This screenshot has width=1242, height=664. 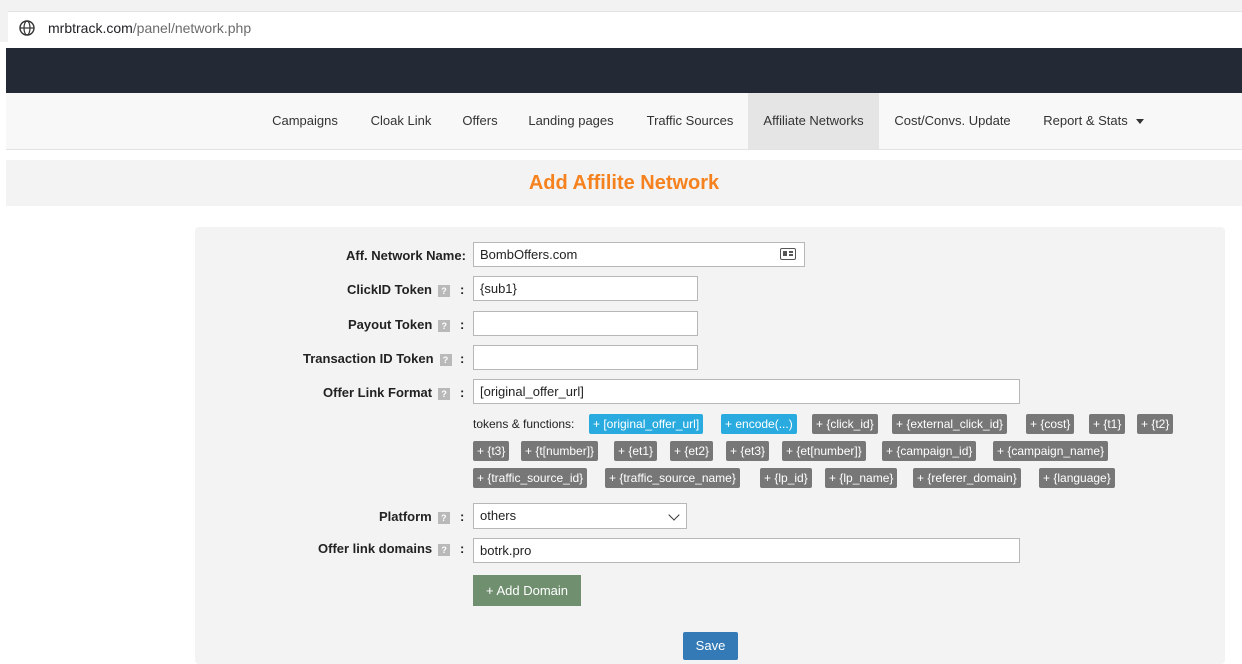 I want to click on token-referer-domain: + {referer_domain}, so click(x=967, y=478).